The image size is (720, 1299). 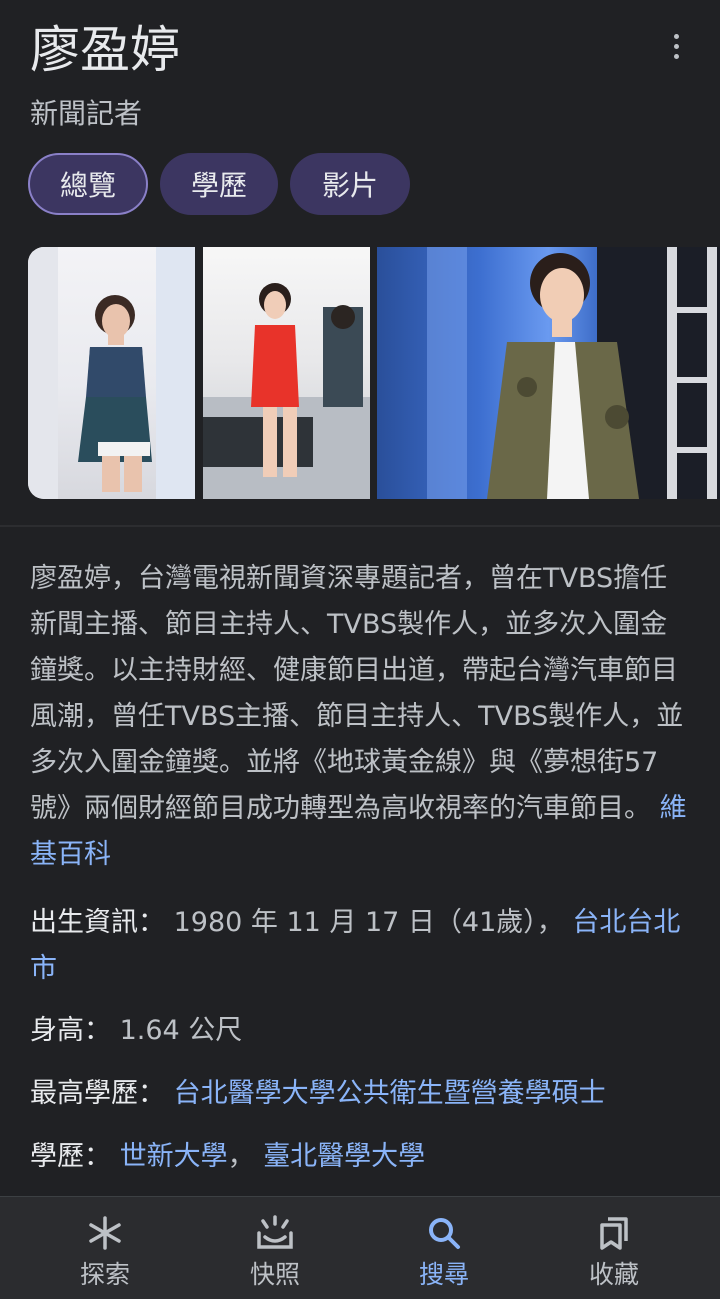 I want to click on chip-education: 學歷, so click(x=219, y=184).